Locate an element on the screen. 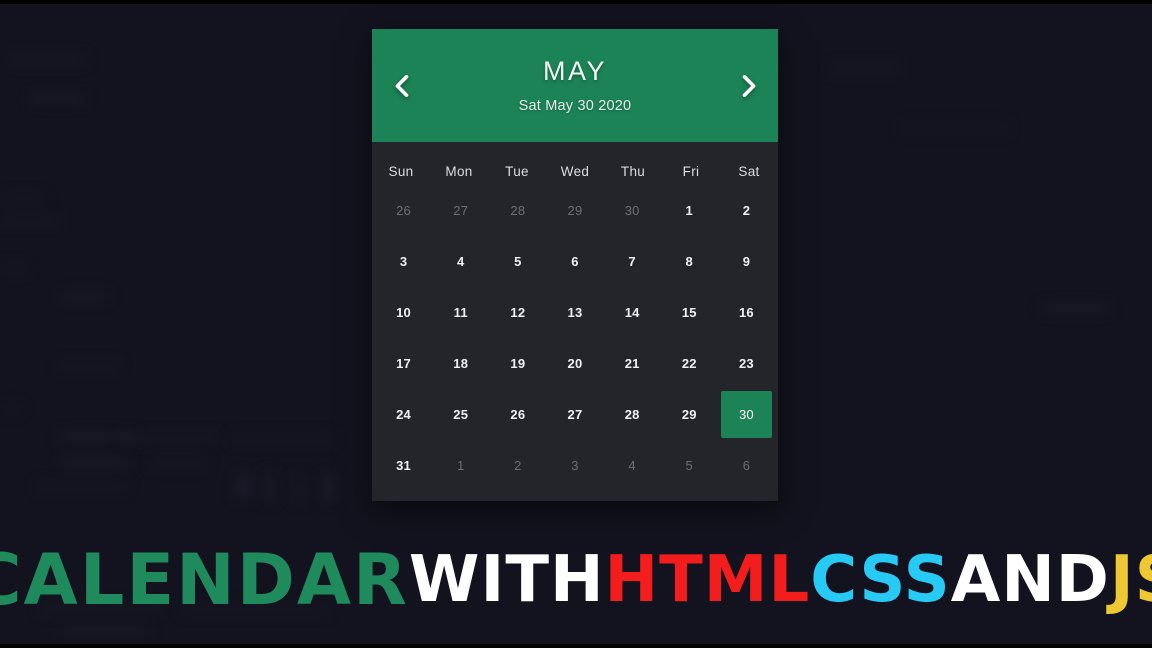  day-cell: 19 is located at coordinates (517, 363).